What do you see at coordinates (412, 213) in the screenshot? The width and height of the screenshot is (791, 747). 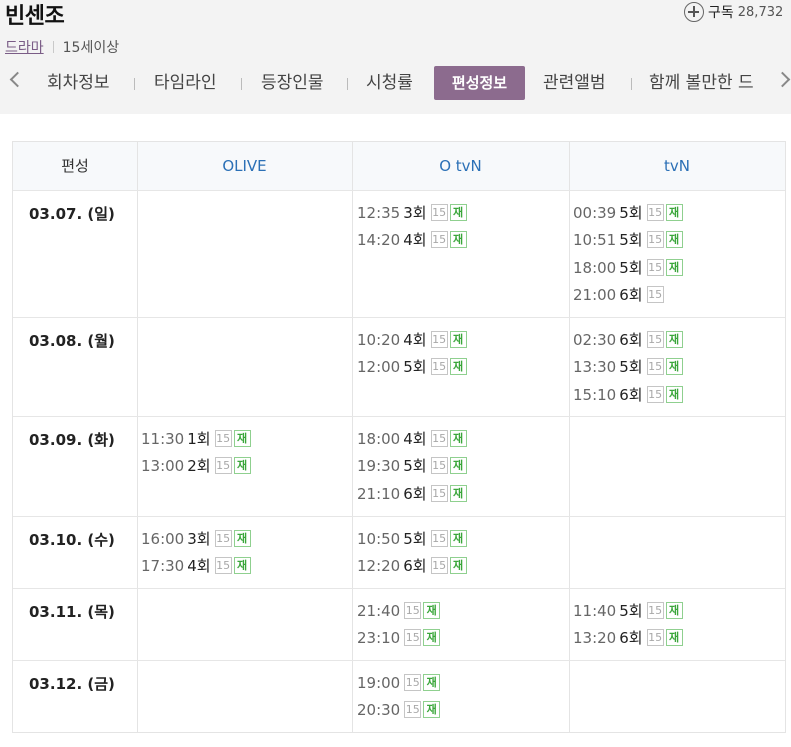 I see `schedule-slot: 12:35 3회 15 재` at bounding box center [412, 213].